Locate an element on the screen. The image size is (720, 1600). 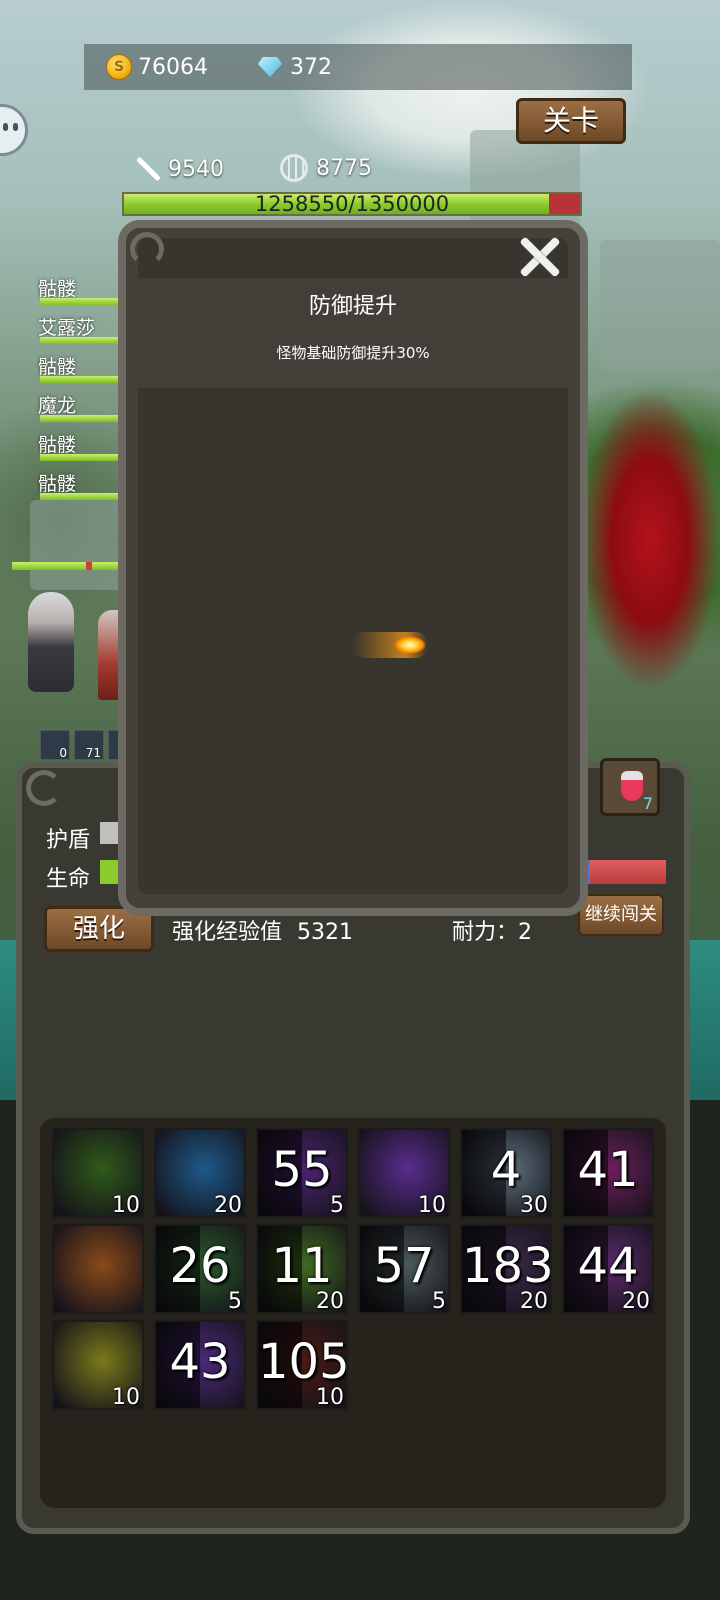
gold-amount: 76064 is located at coordinates (173, 67).